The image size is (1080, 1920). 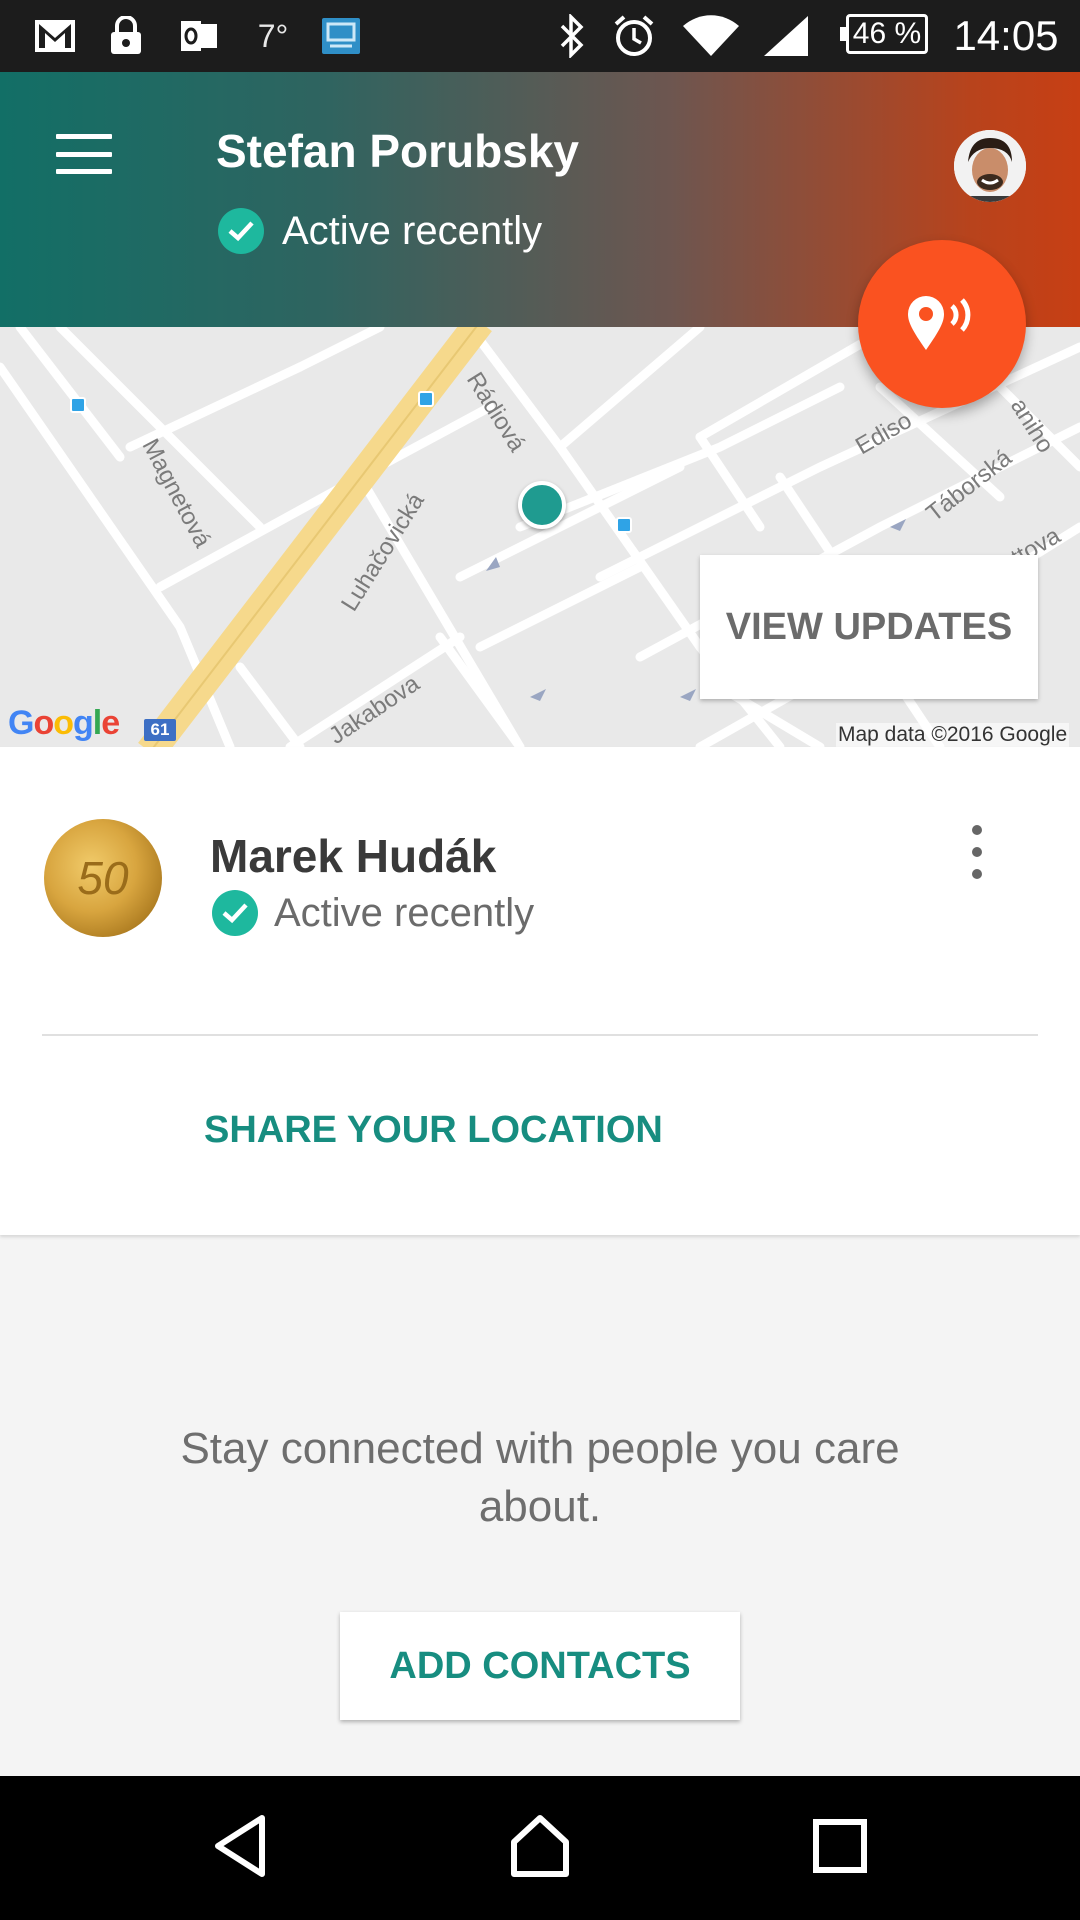 I want to click on back-icon, so click(x=240, y=1846).